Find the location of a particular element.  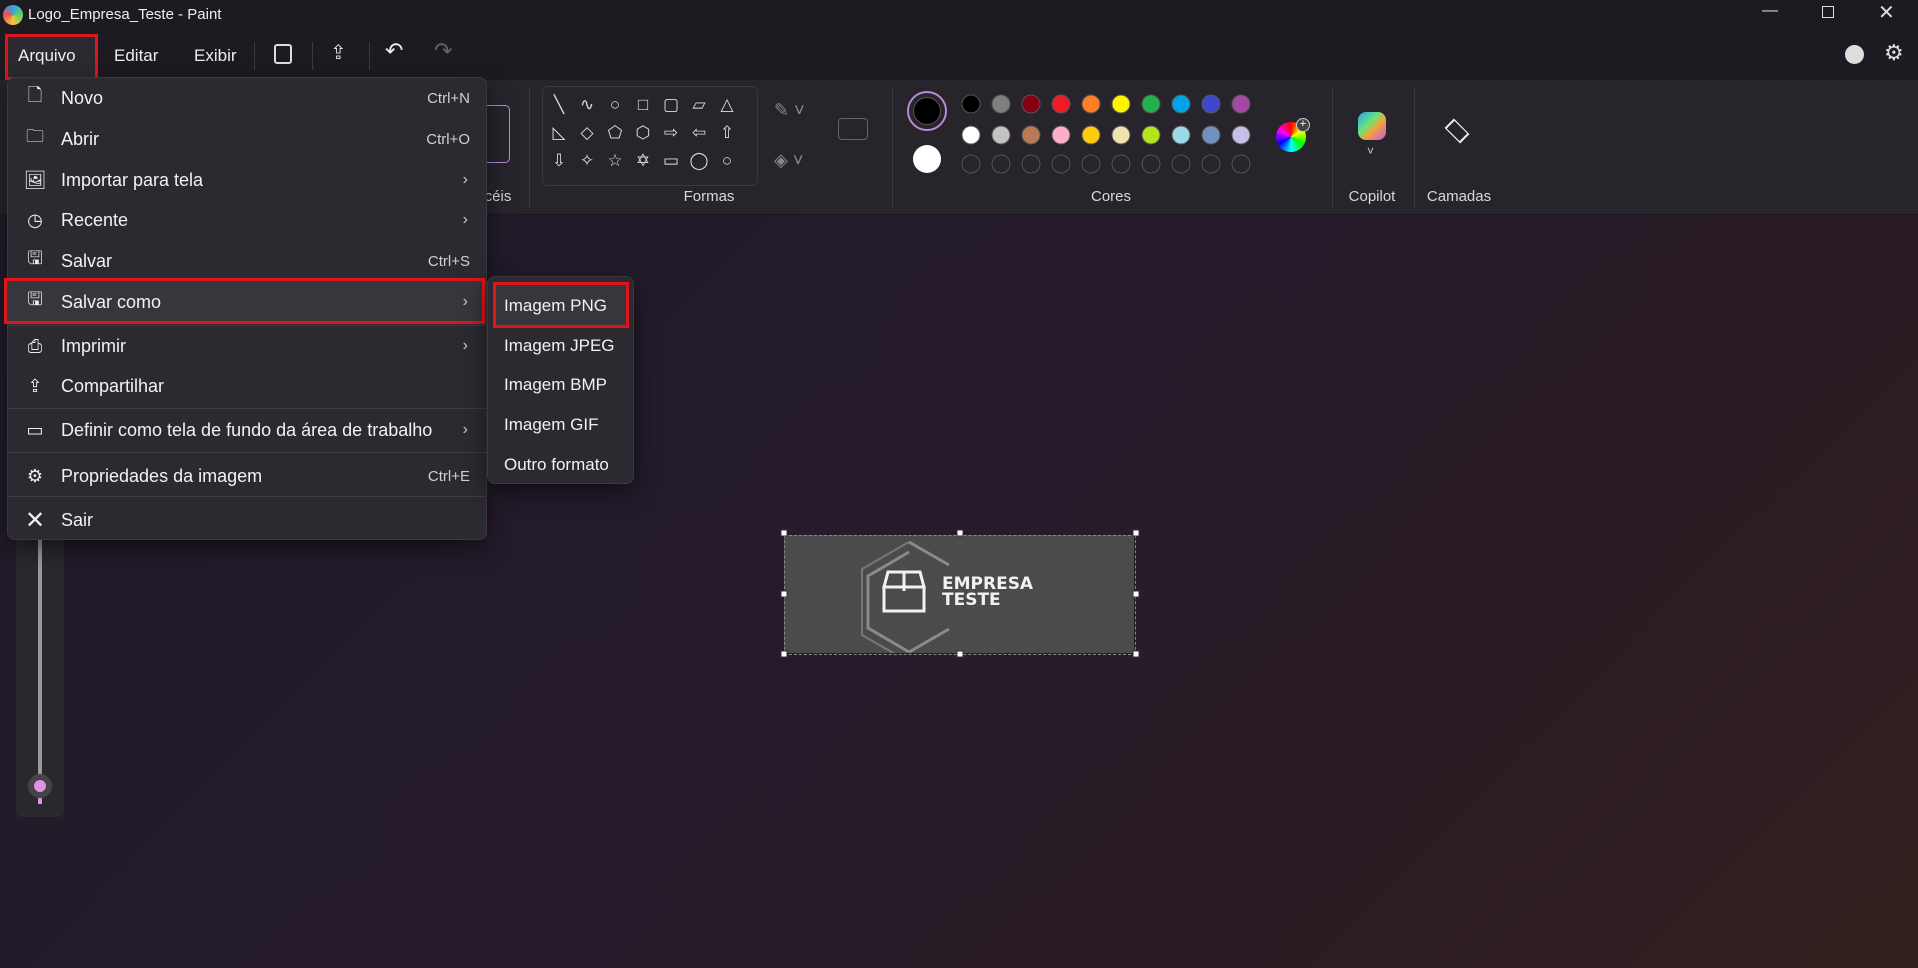

star5-shape-icon: ☆ is located at coordinates (615, 161).